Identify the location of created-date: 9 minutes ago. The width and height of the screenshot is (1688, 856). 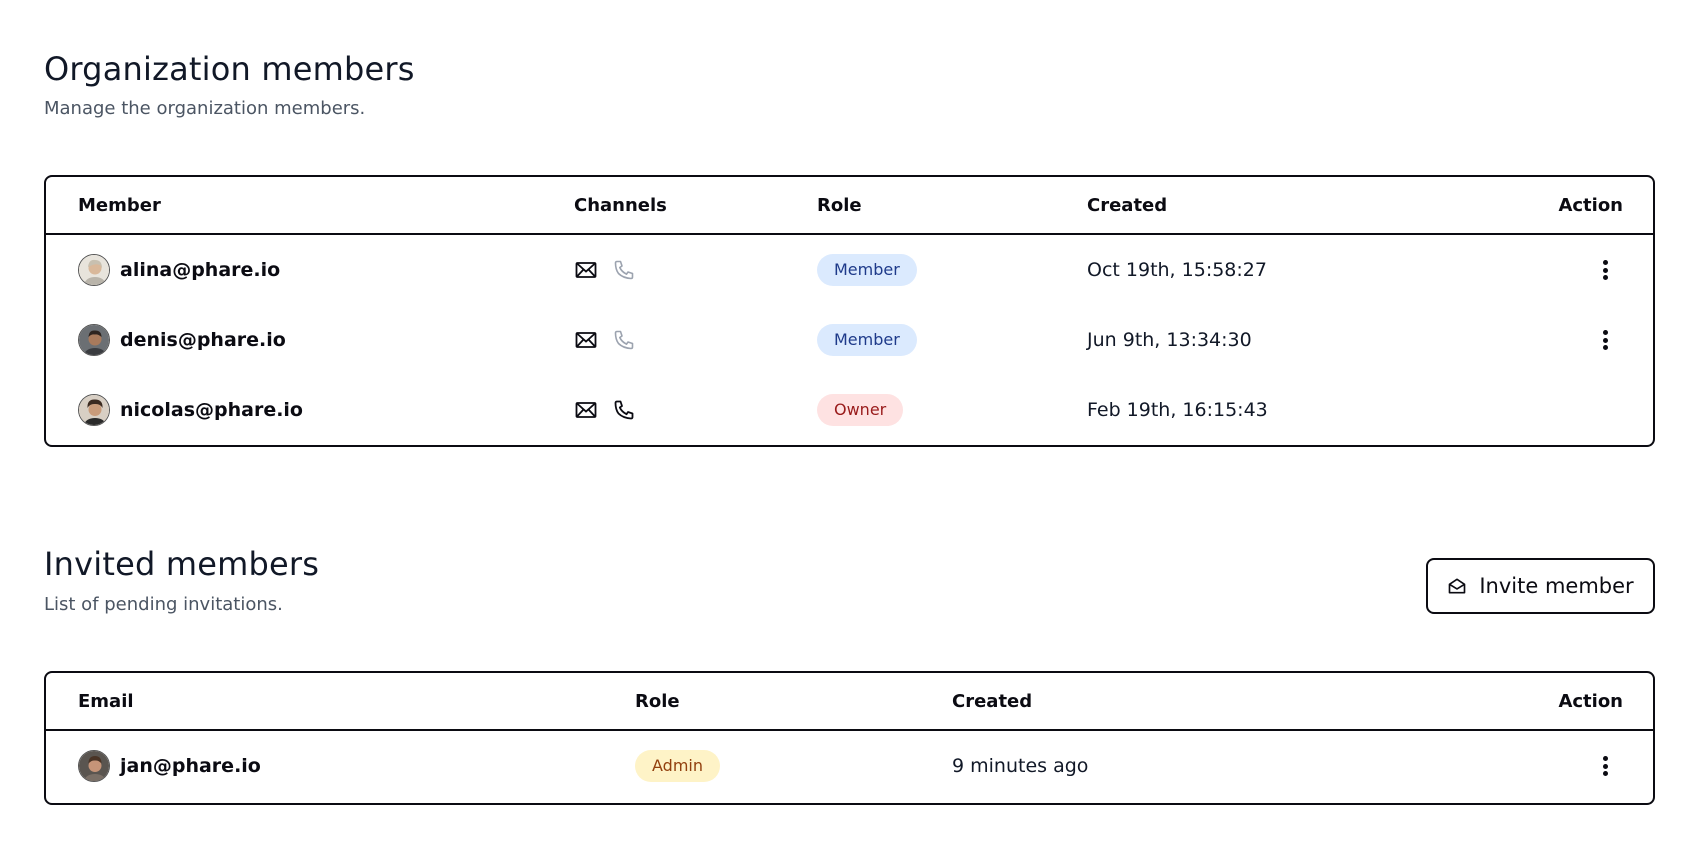
(1020, 766).